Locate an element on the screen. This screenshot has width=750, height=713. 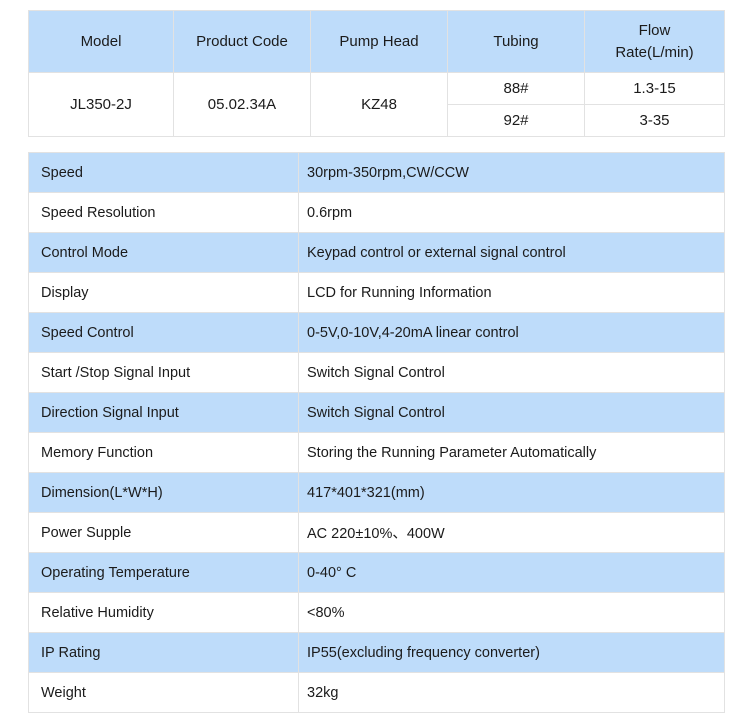
flow-rate-header-line-1: Flow is located at coordinates (654, 30).